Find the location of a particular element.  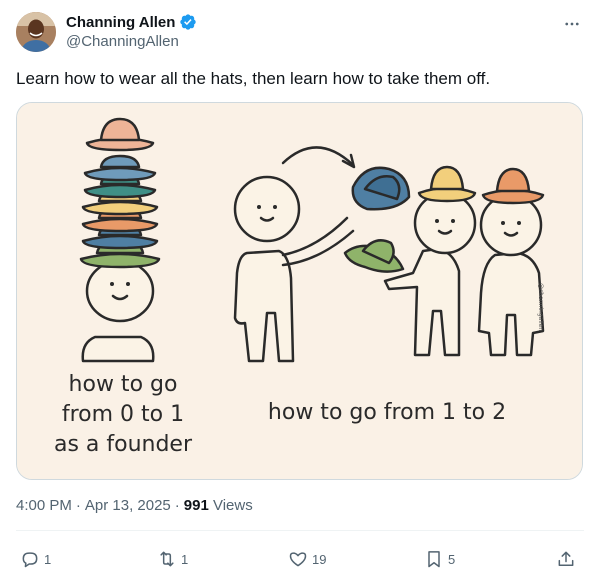

verified-badge-icon is located at coordinates (188, 22).